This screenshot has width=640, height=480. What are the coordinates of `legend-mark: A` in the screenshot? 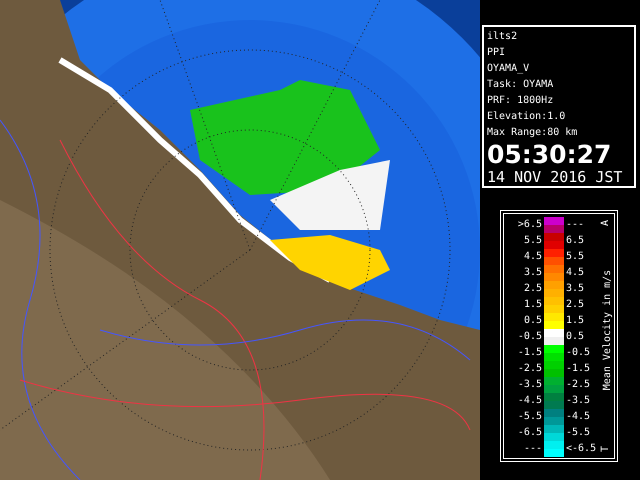 It's located at (606, 223).